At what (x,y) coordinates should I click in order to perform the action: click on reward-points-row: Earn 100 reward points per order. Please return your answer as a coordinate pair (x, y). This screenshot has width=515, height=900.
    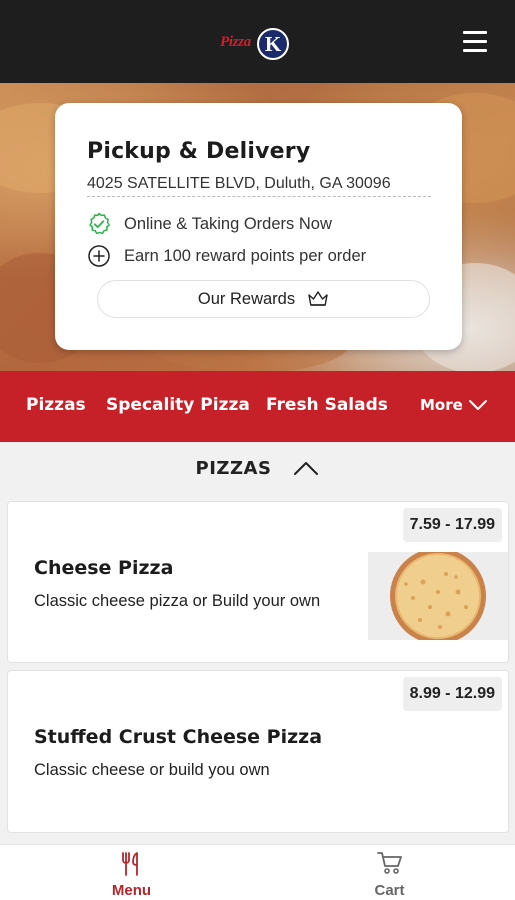
    Looking at the image, I should click on (226, 256).